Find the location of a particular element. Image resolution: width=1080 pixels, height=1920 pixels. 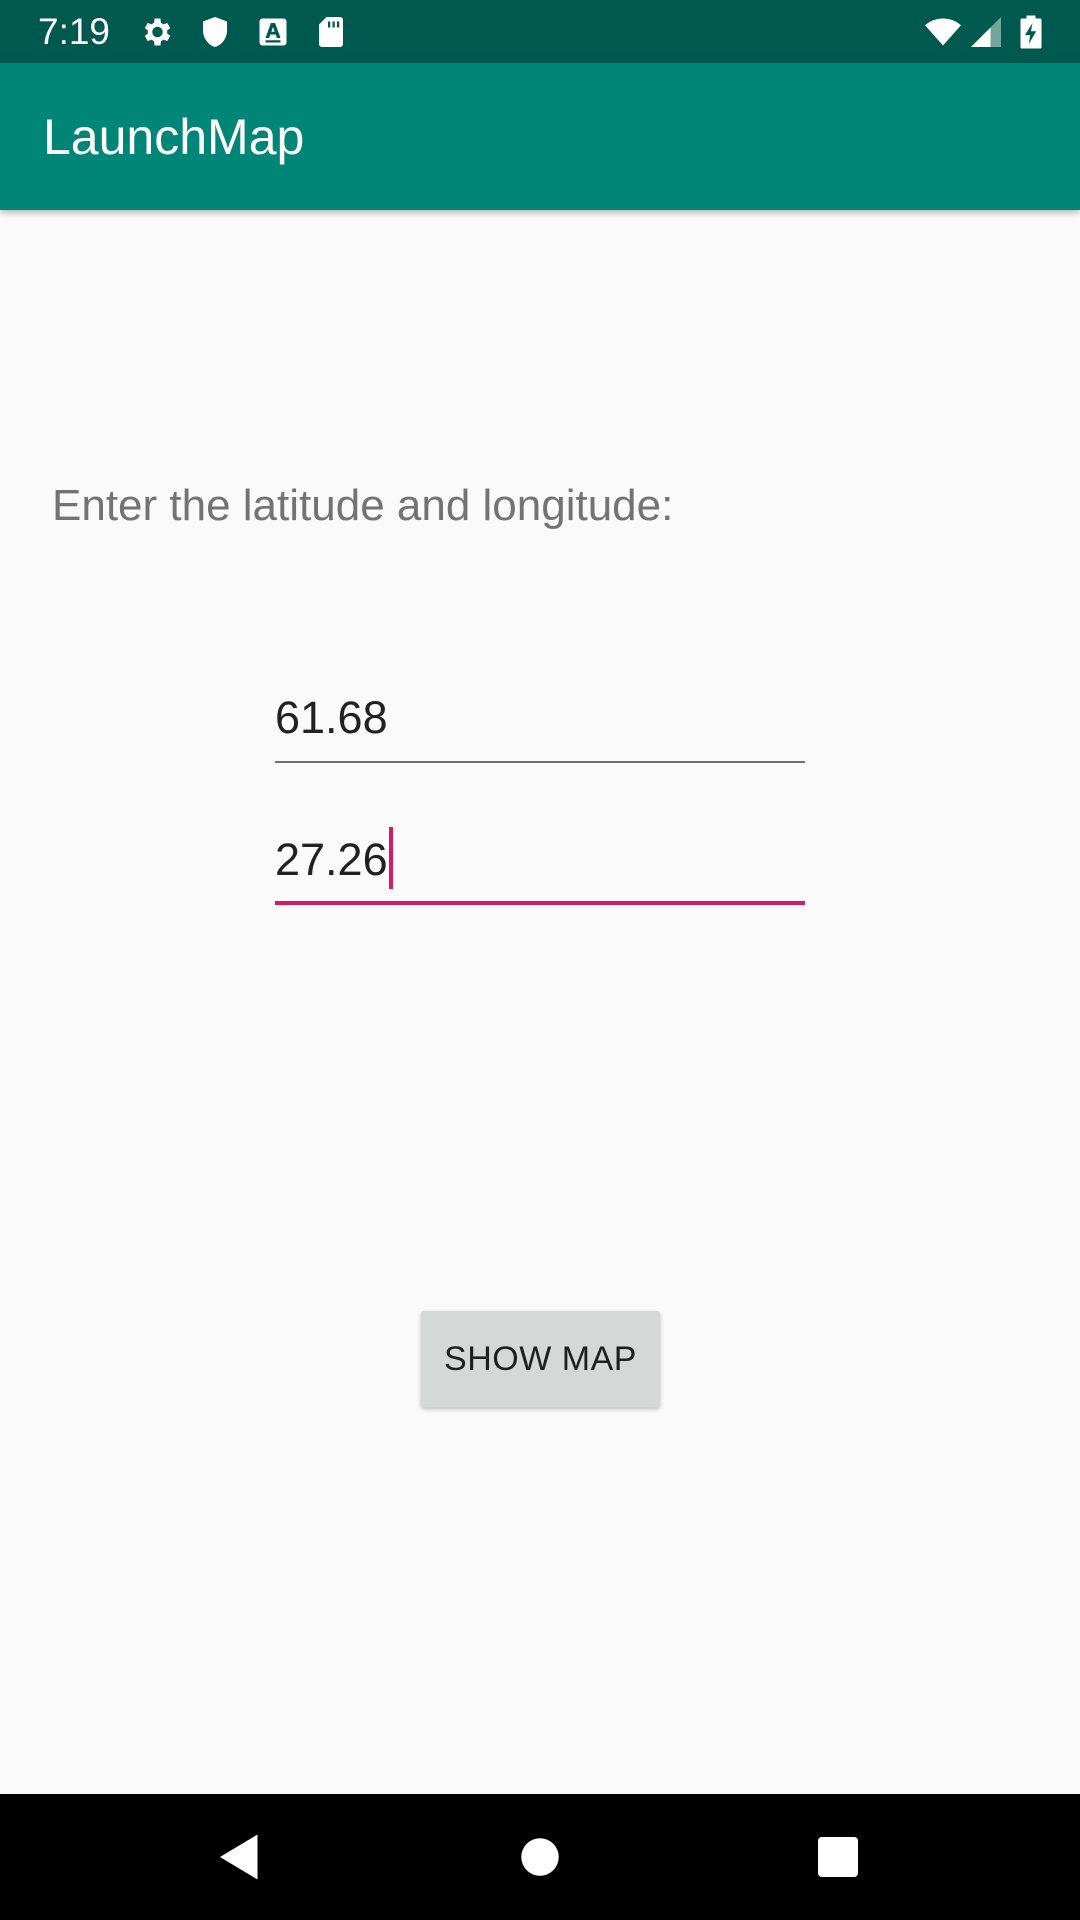

home-icon is located at coordinates (540, 1857).